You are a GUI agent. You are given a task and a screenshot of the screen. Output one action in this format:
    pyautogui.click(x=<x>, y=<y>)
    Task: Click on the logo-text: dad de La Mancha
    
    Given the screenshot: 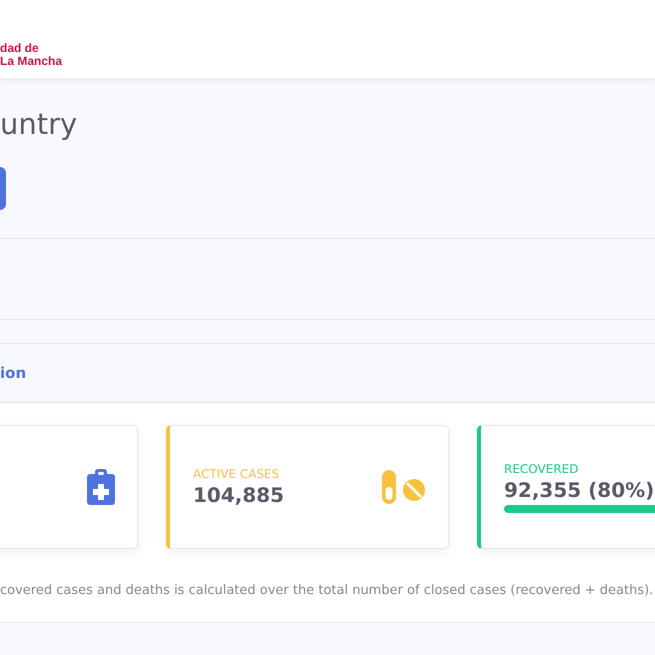 What is the action you would take?
    pyautogui.click(x=31, y=55)
    